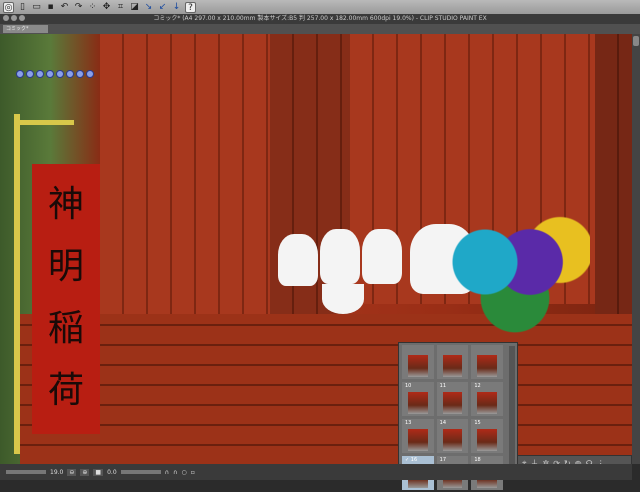 The image size is (640, 492). Describe the element at coordinates (316, 472) in the screenshot. I see `status-bar: 19.0 ⊖ ⊕ ■ 0.0 ∩ ∩ ○ ▫` at that location.